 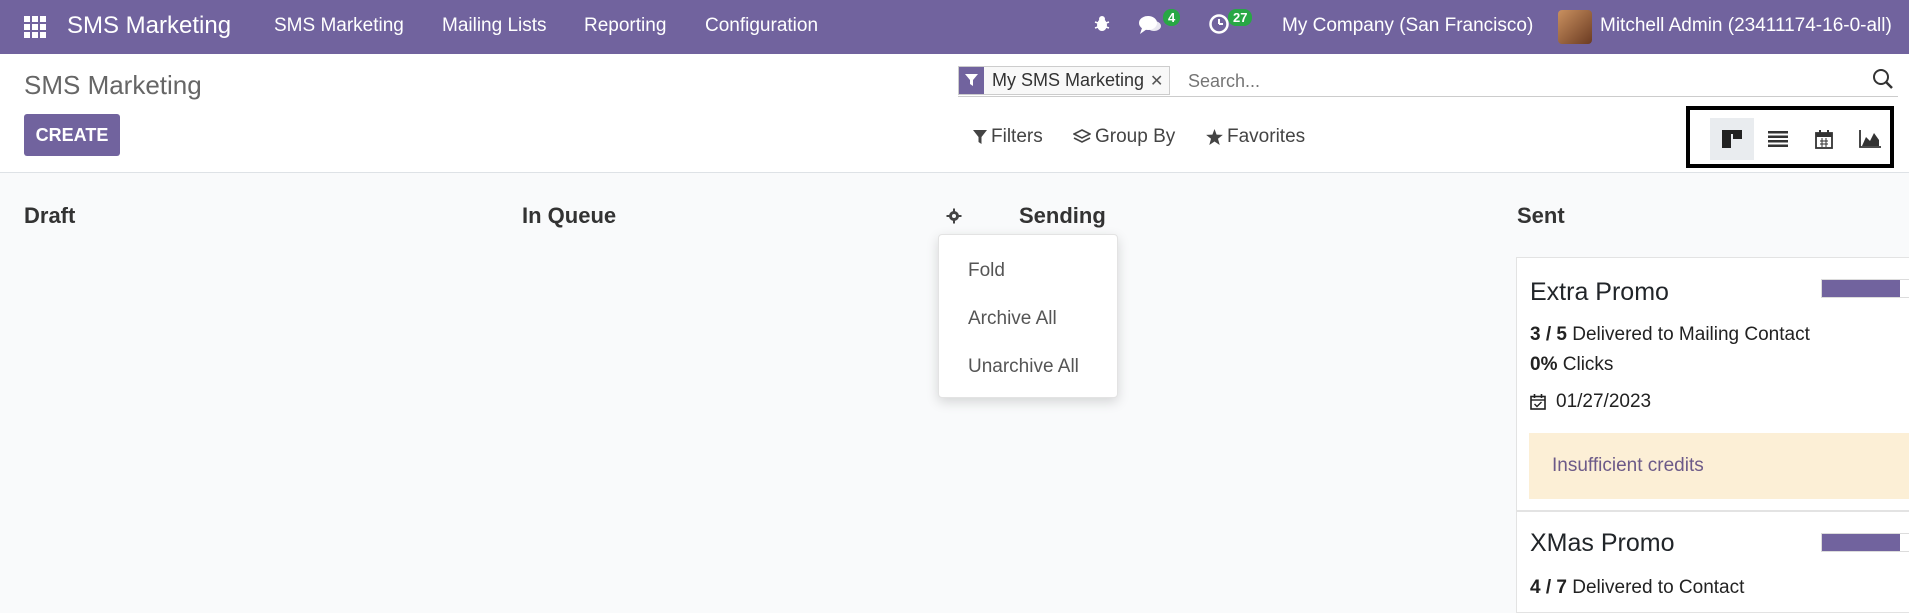 What do you see at coordinates (1023, 367) in the screenshot?
I see `dropdown-item-unarchive-all: Unarchive All` at bounding box center [1023, 367].